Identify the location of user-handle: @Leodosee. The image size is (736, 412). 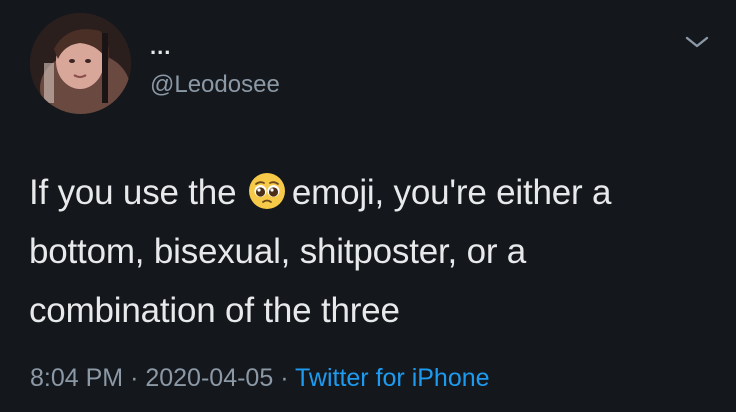
(215, 85).